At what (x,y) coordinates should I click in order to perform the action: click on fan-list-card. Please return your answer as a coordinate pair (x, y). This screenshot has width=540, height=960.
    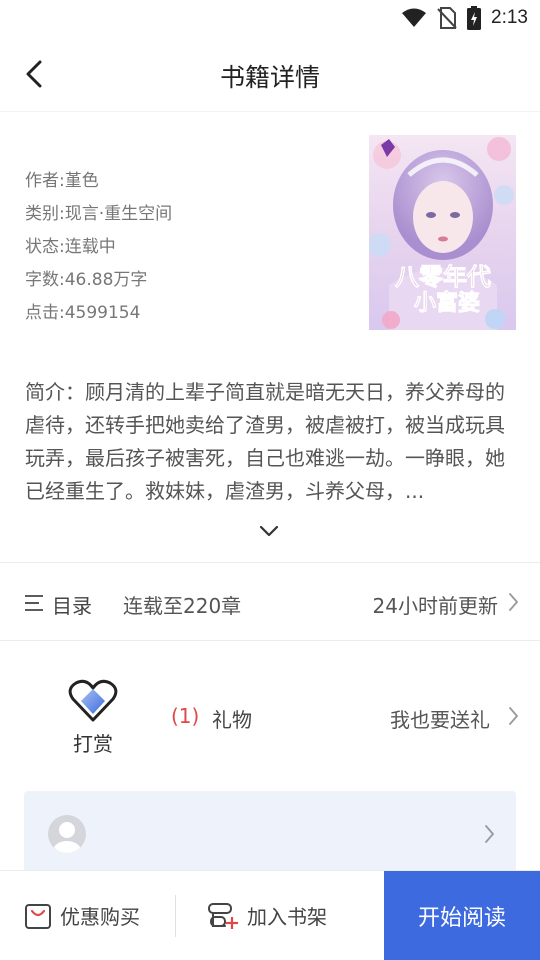
    Looking at the image, I should click on (270, 833).